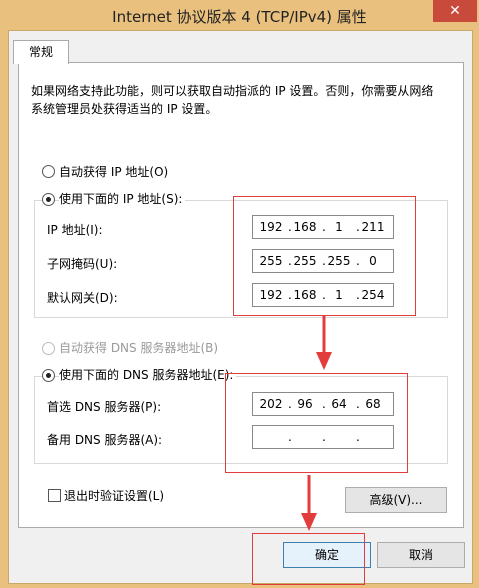 The width and height of the screenshot is (479, 588). I want to click on radio-manual-ip-label: 使用下面的 IP 地址(S):, so click(122, 198).